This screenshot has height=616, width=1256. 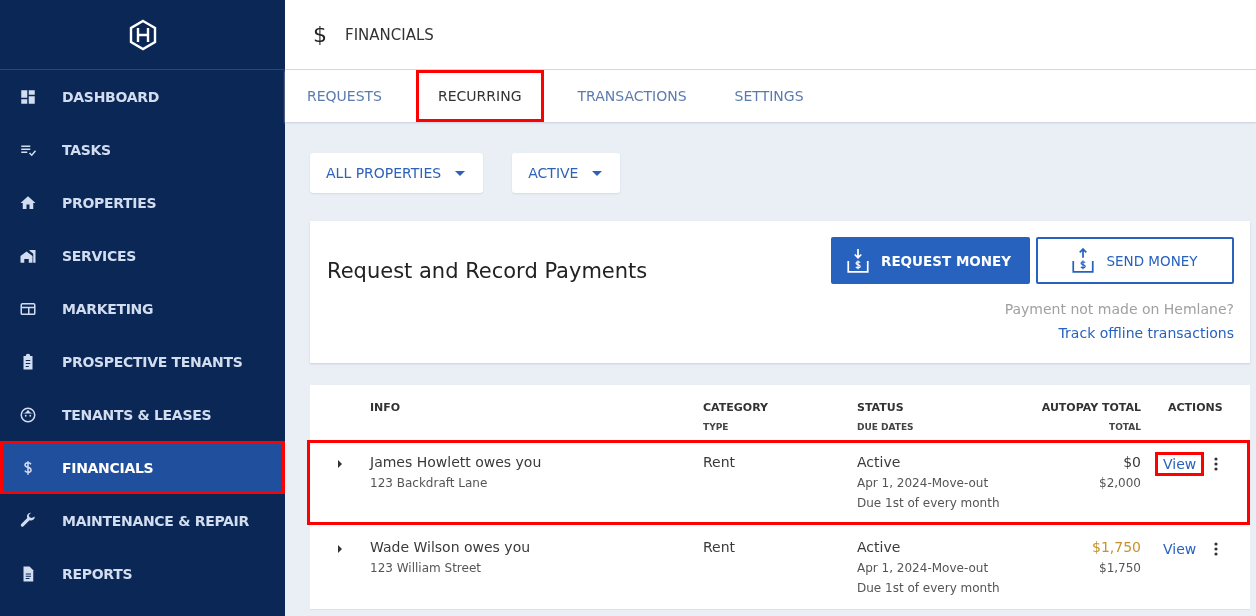 What do you see at coordinates (397, 173) in the screenshot?
I see `filter-dropdown: ALL PROPERTIES` at bounding box center [397, 173].